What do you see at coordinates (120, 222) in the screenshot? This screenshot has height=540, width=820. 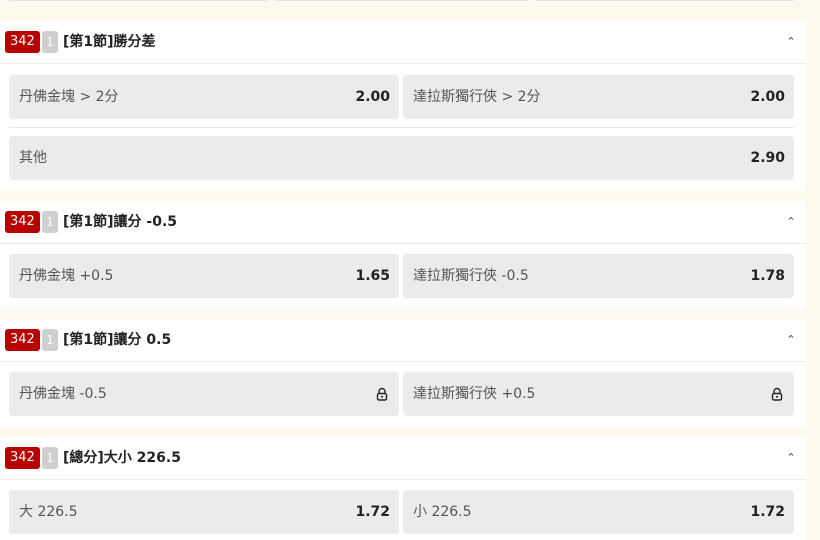 I see `market-title: [第1節]讓分 -0.5` at bounding box center [120, 222].